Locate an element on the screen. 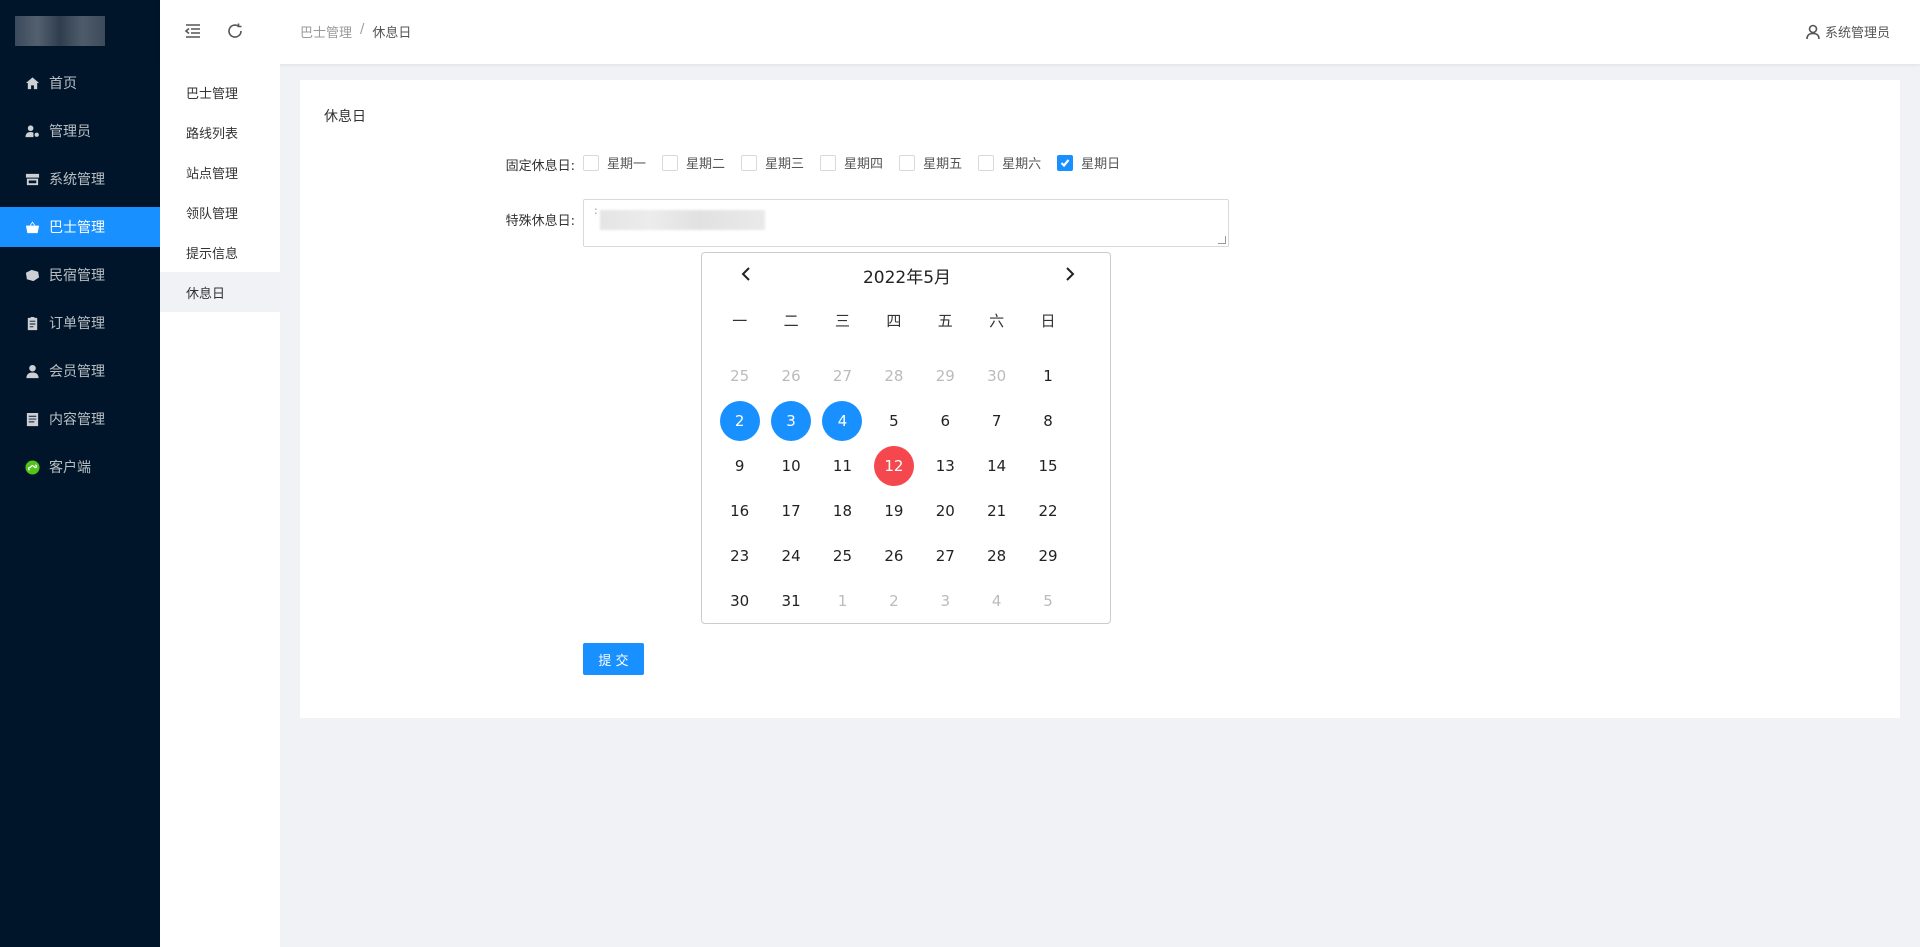  checkbox-box-checked is located at coordinates (1065, 162).